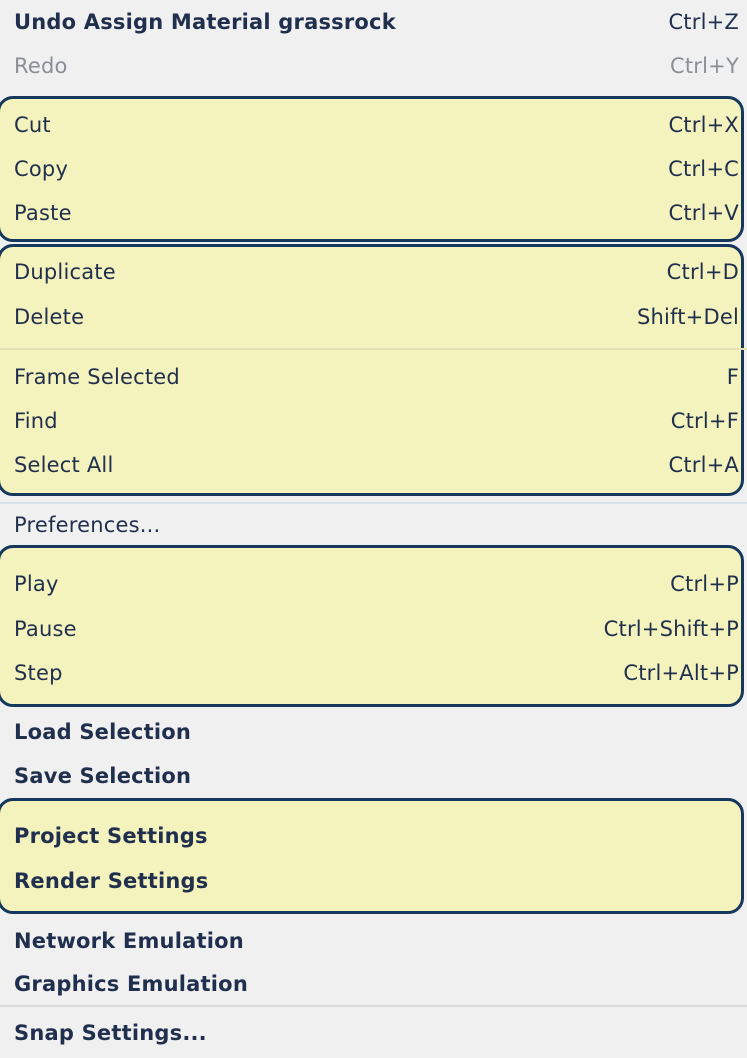  Describe the element at coordinates (41, 66) in the screenshot. I see `menu-item-label: Redo` at that location.